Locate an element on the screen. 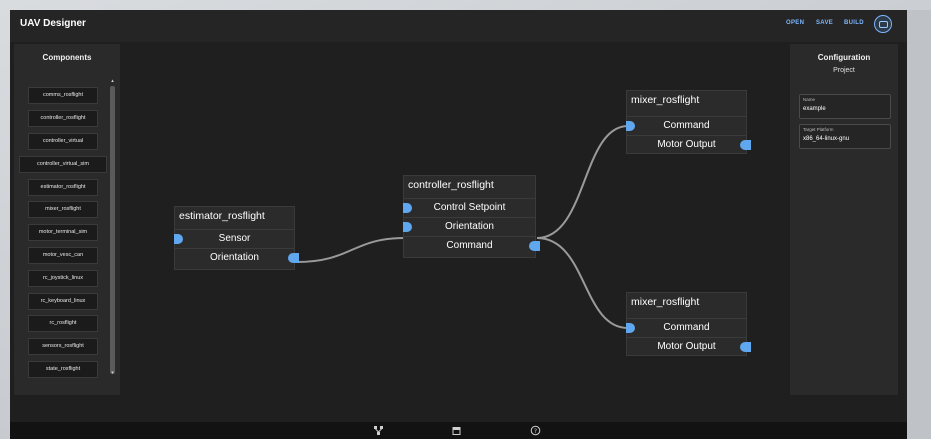 This screenshot has width=931, height=439. scroll-down-arrow-icon: ▾ is located at coordinates (112, 373).